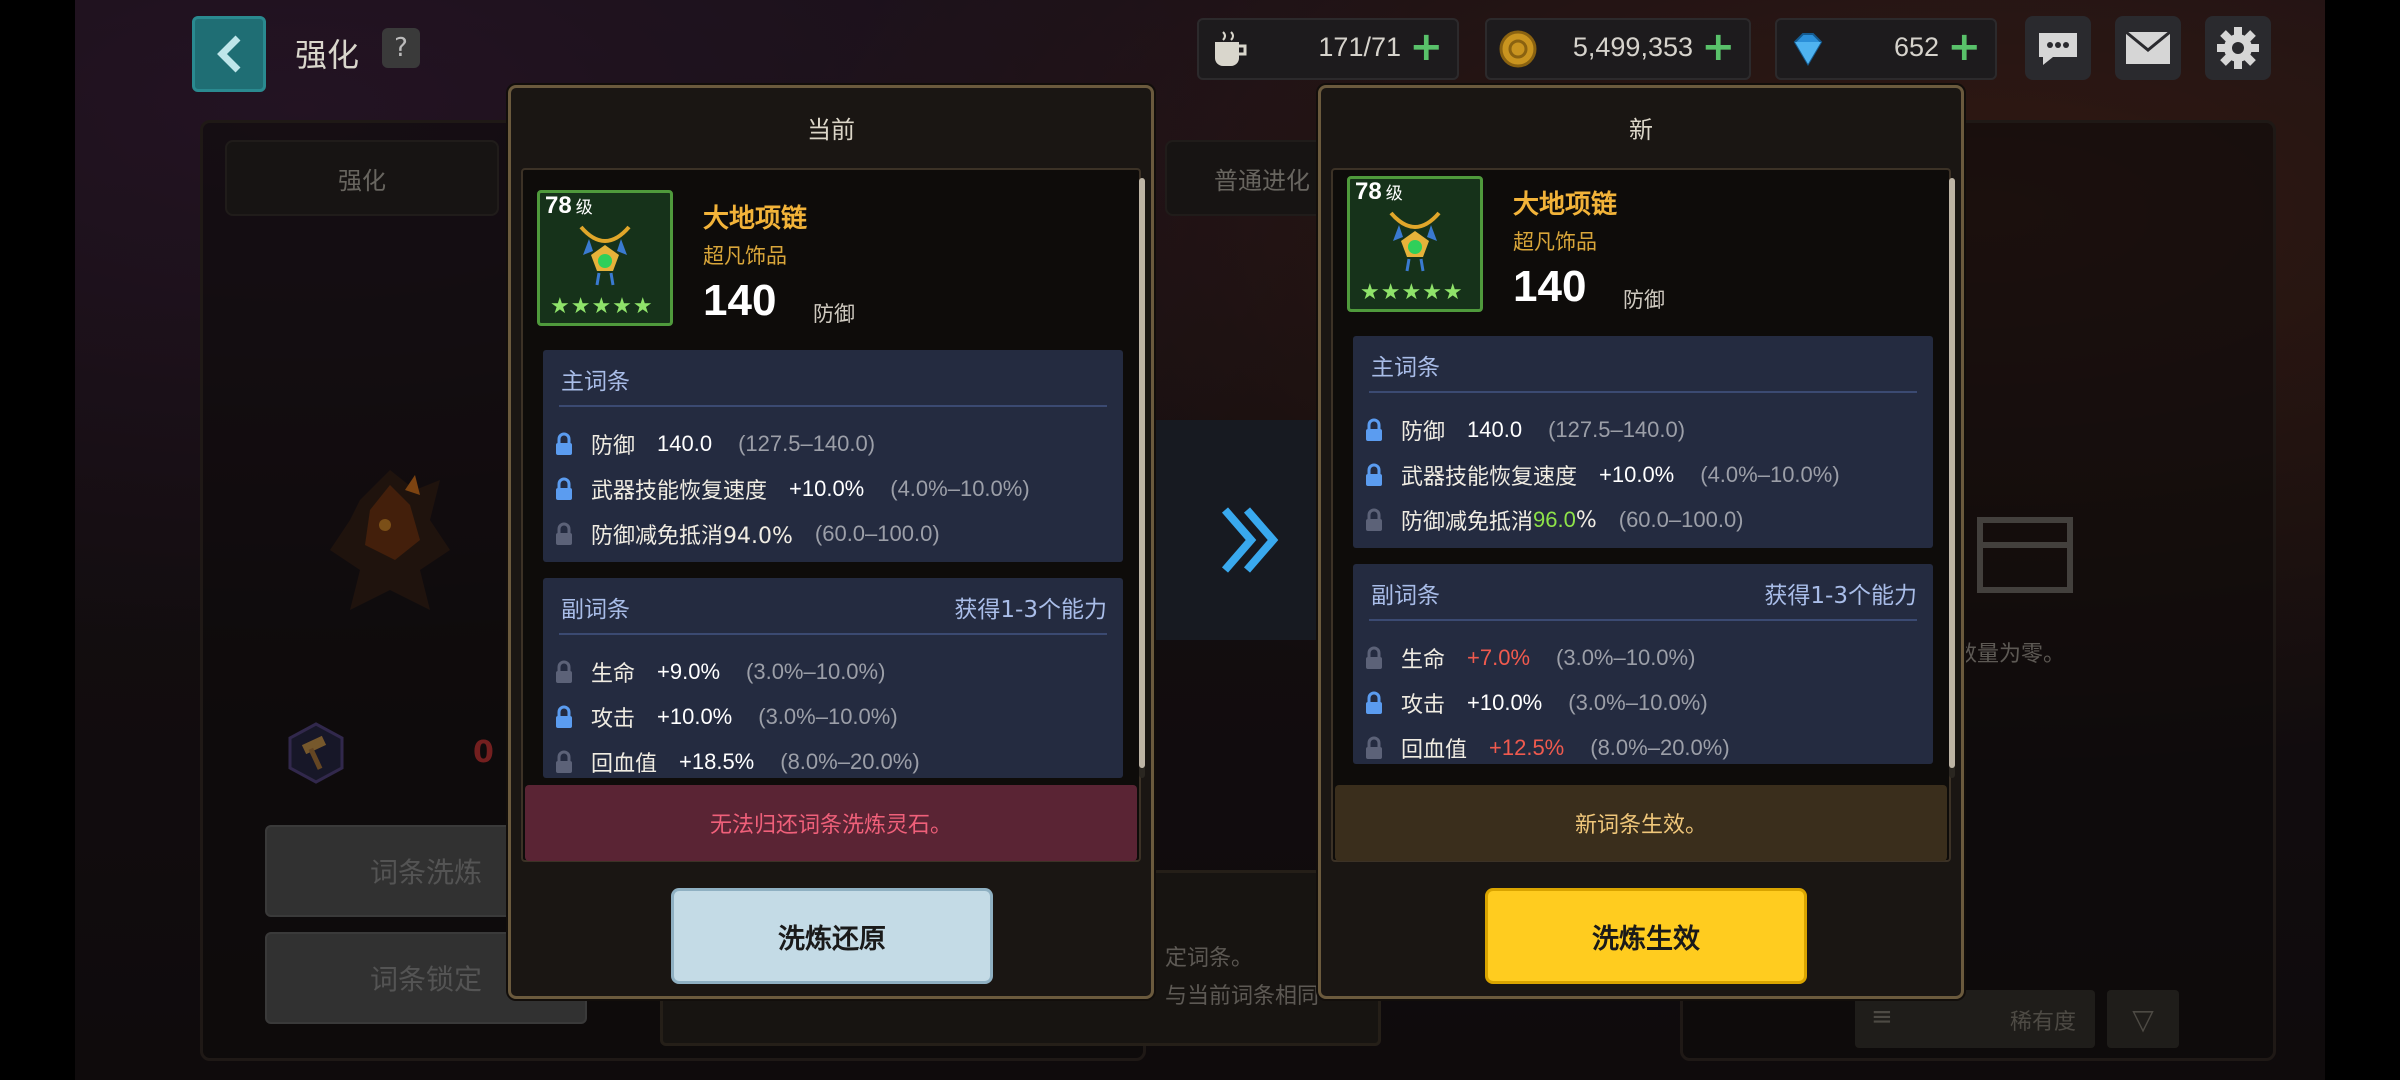 This screenshot has height=1080, width=2400. What do you see at coordinates (1640, 825) in the screenshot?
I see `info-note-text: 新词条生效。` at bounding box center [1640, 825].